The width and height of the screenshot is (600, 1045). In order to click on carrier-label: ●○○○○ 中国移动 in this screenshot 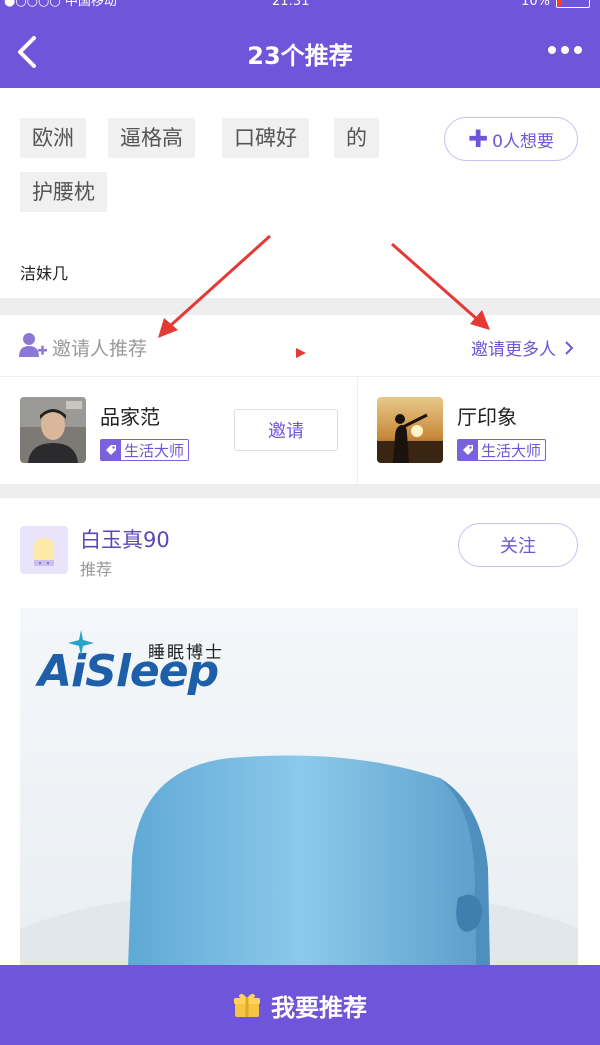, I will do `click(60, 4)`.